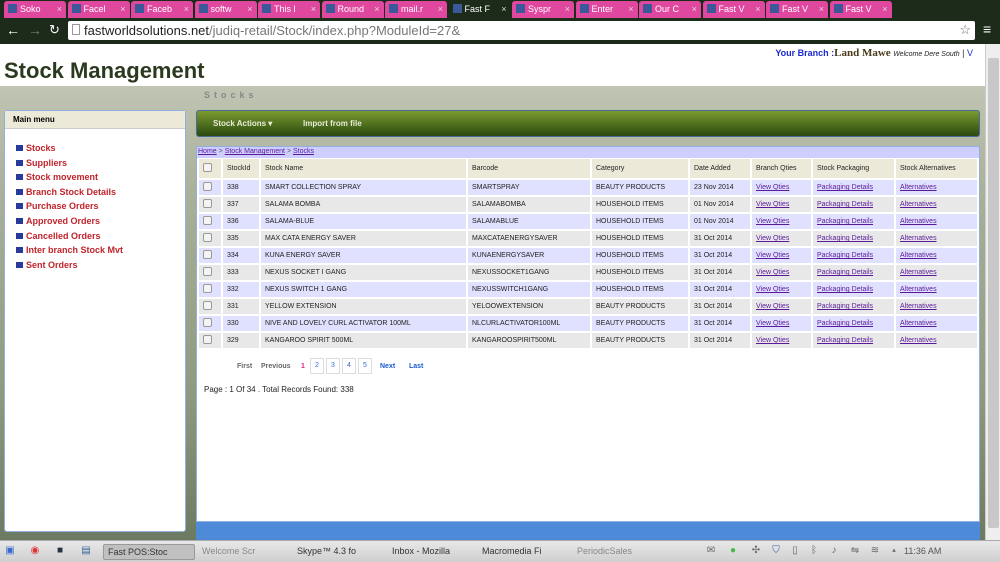  I want to click on taskbar-item: Fast POS:Stoc, so click(149, 552).